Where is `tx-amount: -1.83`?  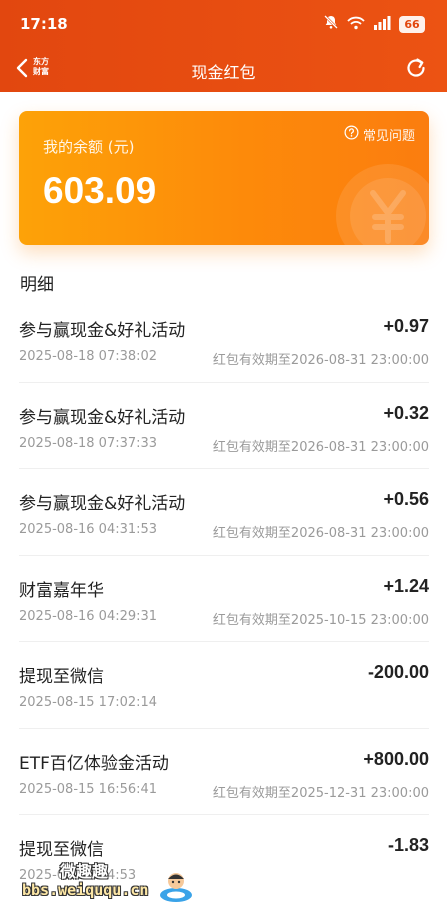
tx-amount: -1.83 is located at coordinates (408, 845).